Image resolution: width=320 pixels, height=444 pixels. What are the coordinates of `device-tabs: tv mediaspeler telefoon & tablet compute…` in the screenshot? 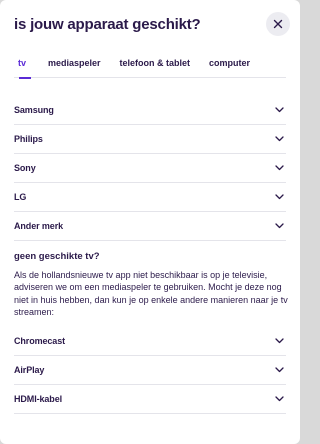 It's located at (150, 66).